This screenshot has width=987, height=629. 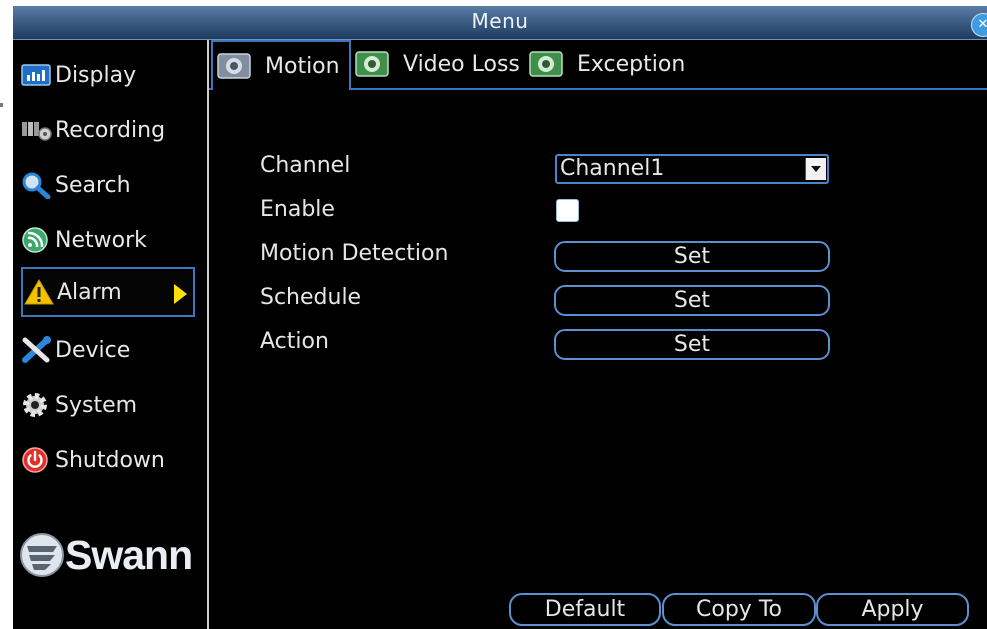 What do you see at coordinates (297, 209) in the screenshot?
I see `enable-label: Enable` at bounding box center [297, 209].